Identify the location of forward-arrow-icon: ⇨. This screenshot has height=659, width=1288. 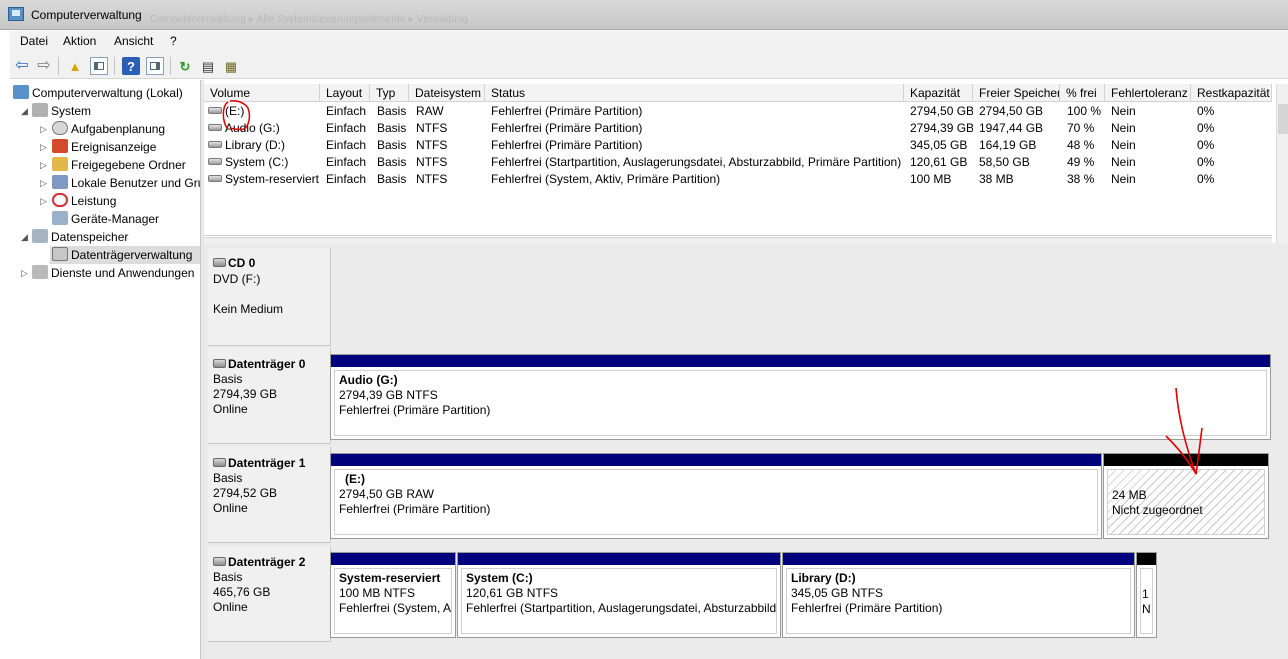
(44, 66).